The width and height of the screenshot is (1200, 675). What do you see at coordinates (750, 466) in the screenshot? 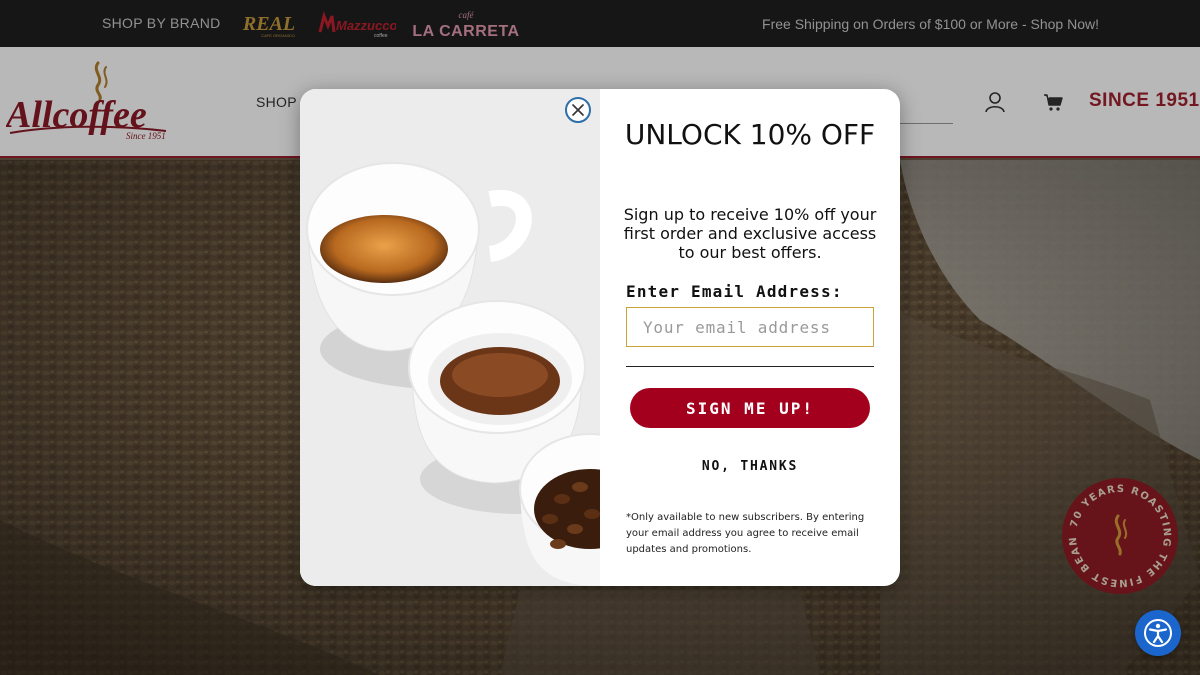
I see `no-thanks-button: NO, THANKS` at bounding box center [750, 466].